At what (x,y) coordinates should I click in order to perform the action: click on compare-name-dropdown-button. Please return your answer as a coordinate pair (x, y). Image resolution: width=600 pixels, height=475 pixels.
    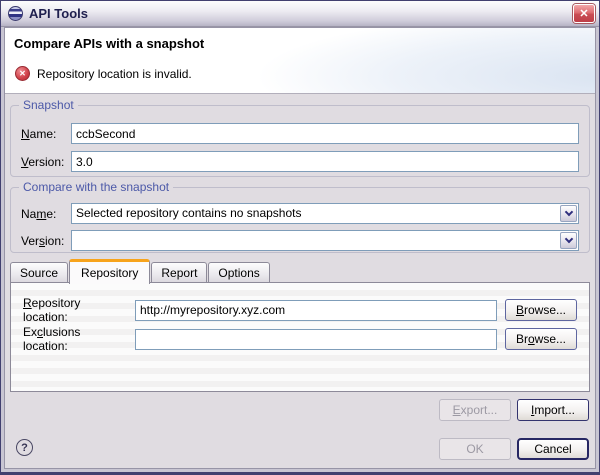
    Looking at the image, I should click on (568, 213).